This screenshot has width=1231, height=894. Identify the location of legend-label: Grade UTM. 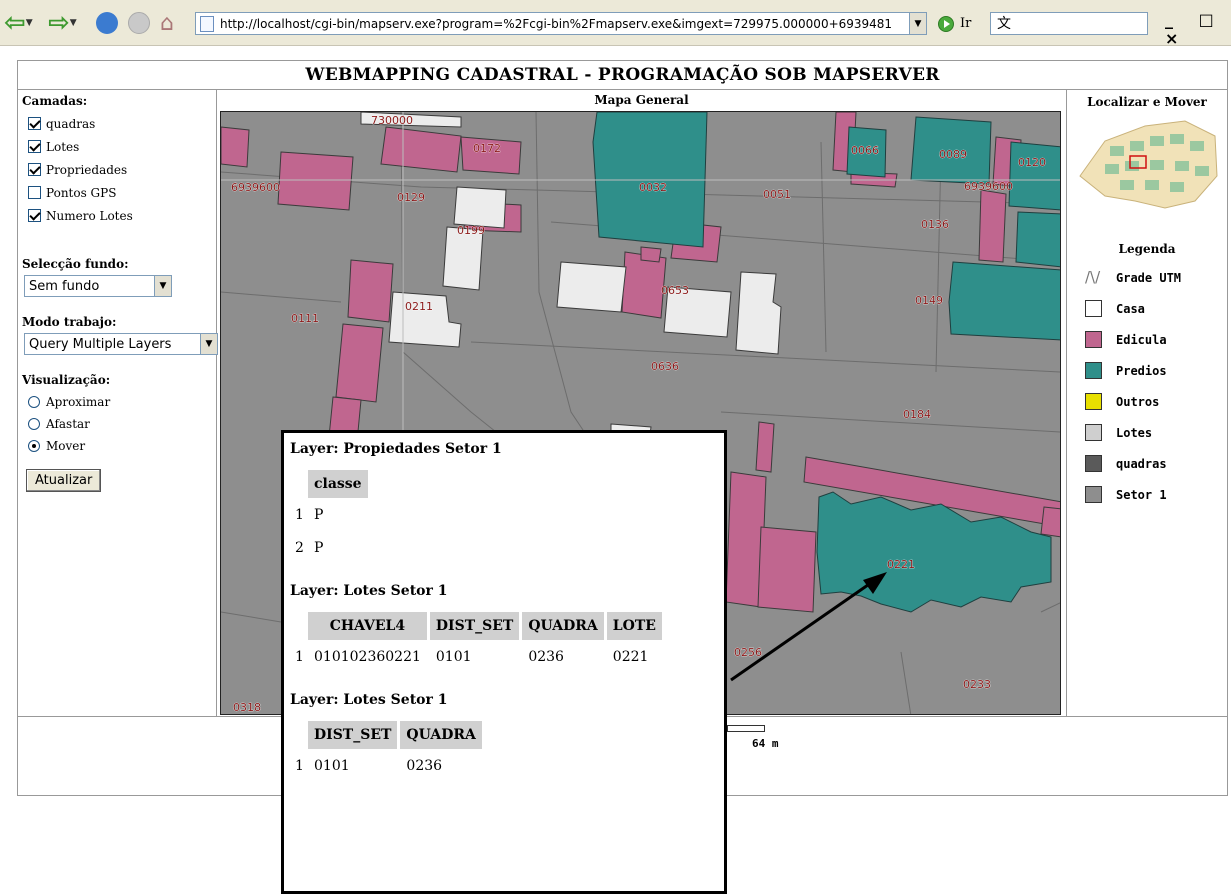
(1149, 277).